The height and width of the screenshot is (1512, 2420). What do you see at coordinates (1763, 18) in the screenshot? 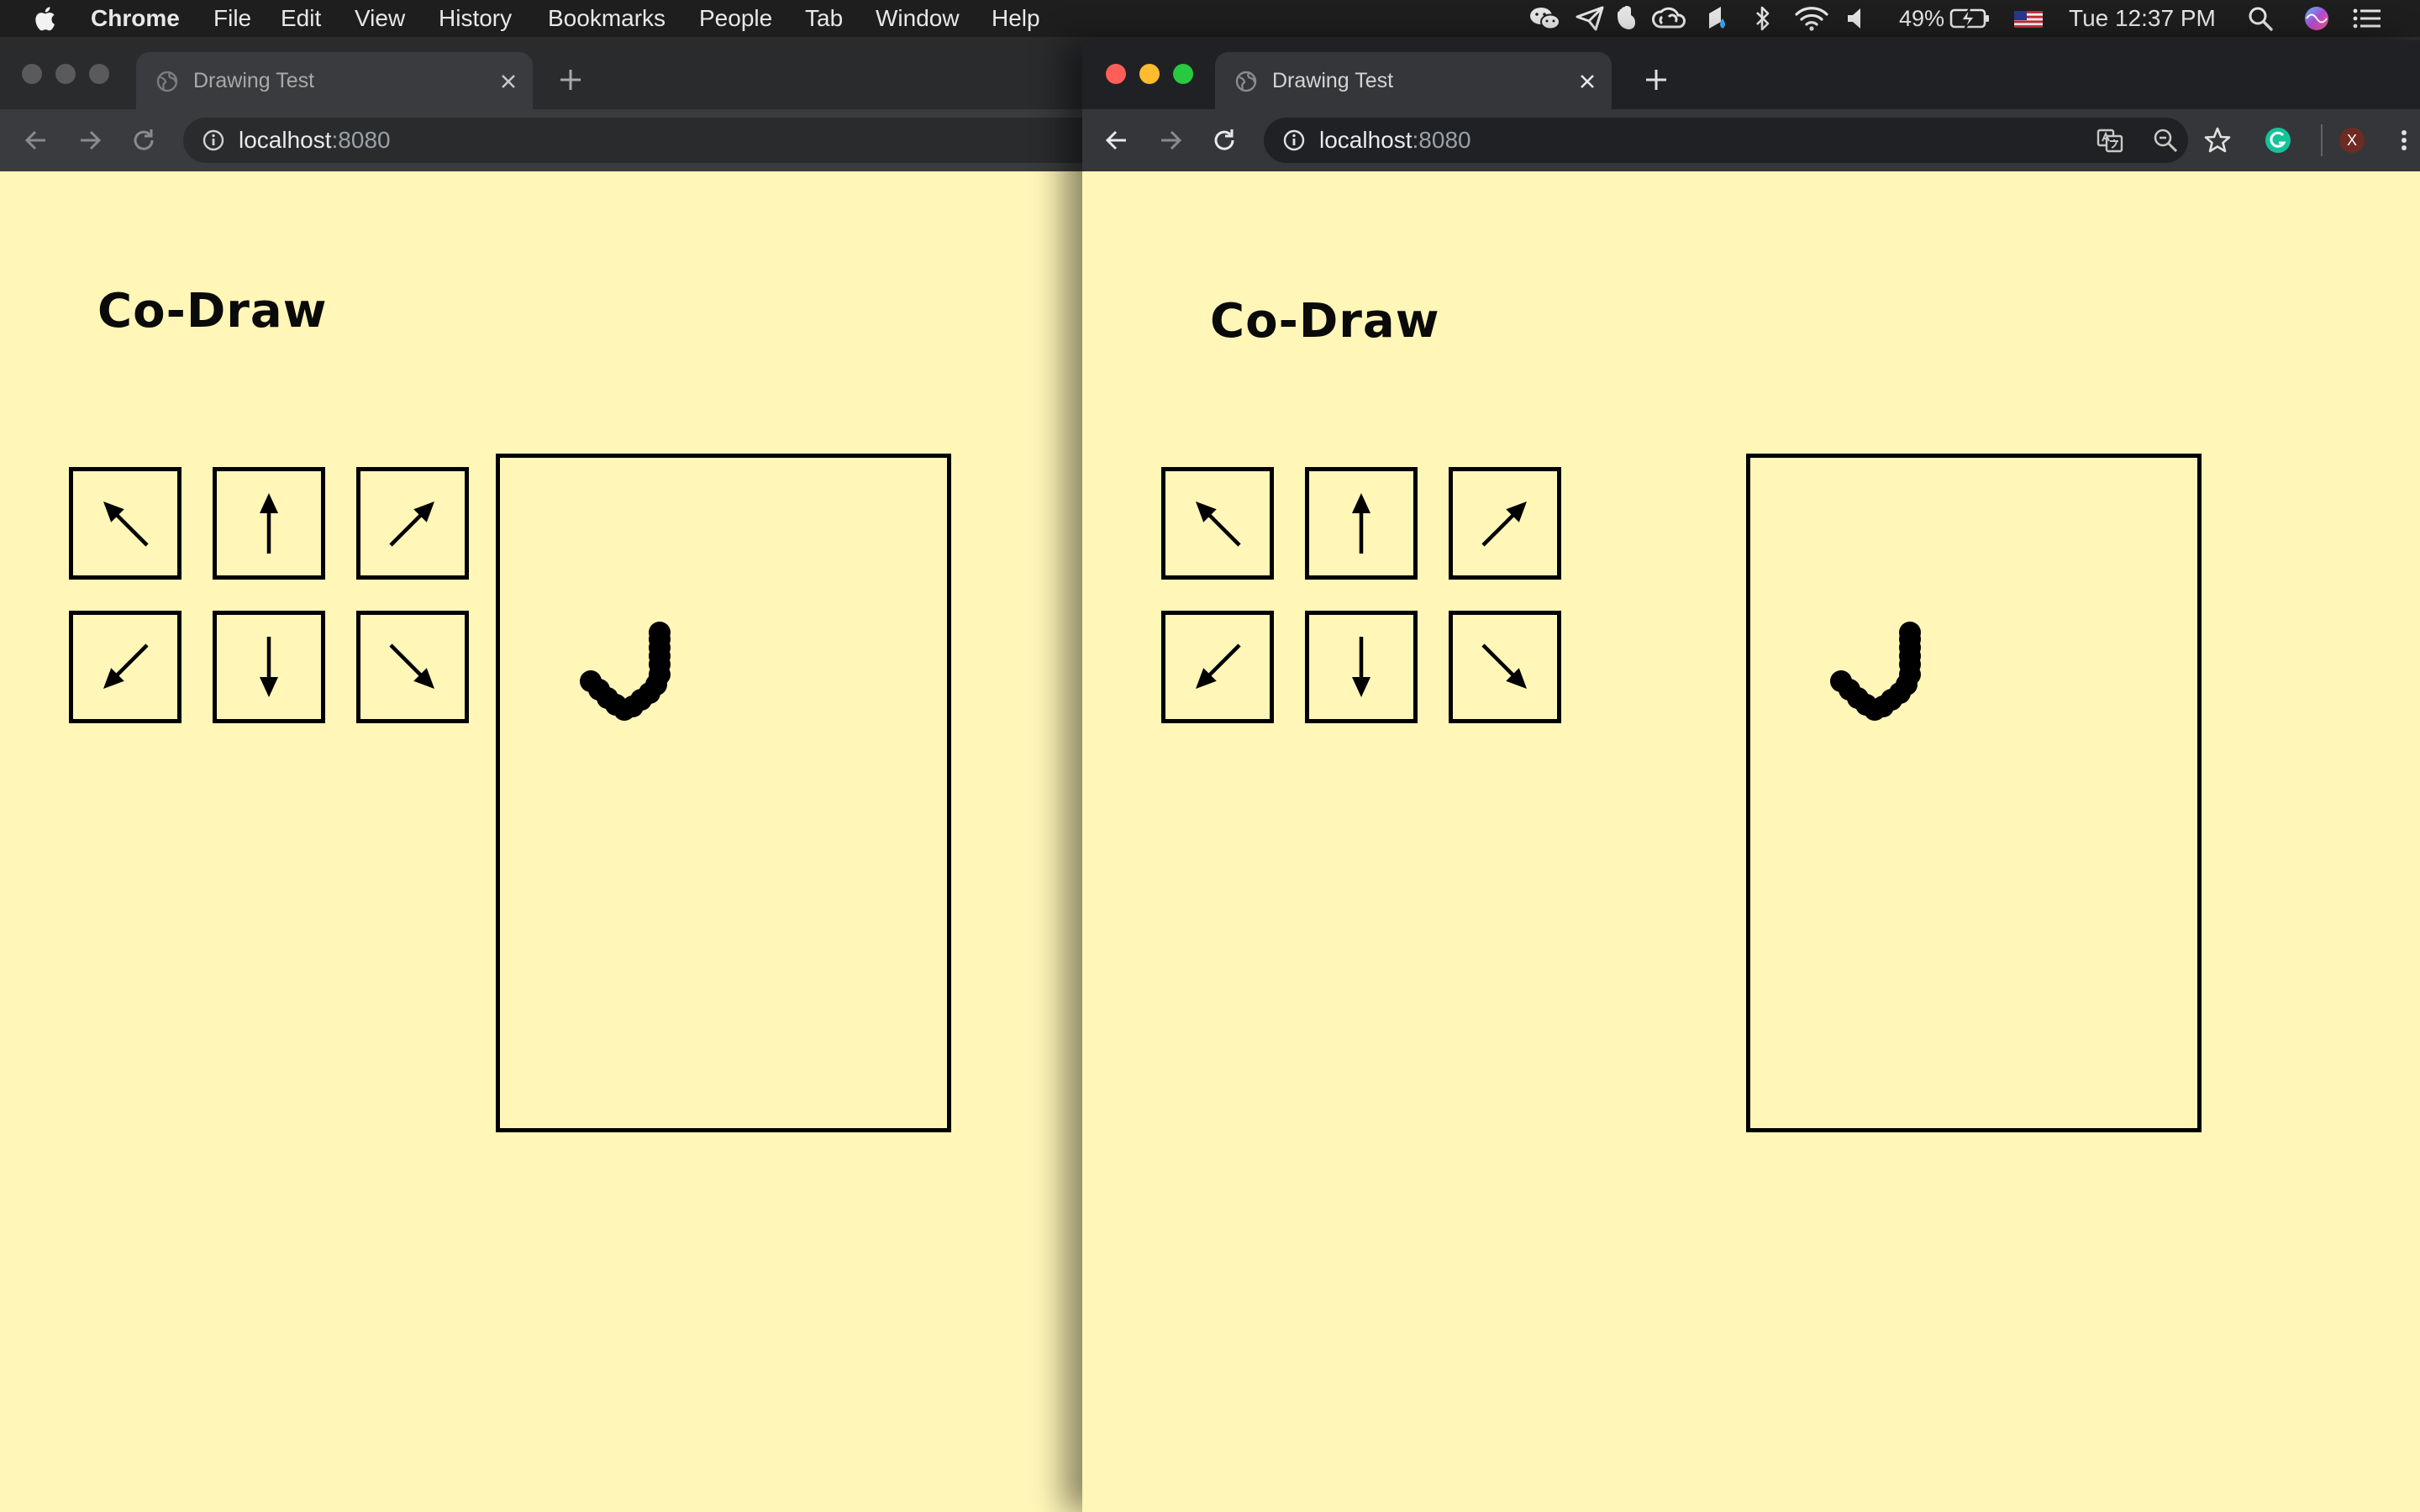
I see `bluetooth-icon` at bounding box center [1763, 18].